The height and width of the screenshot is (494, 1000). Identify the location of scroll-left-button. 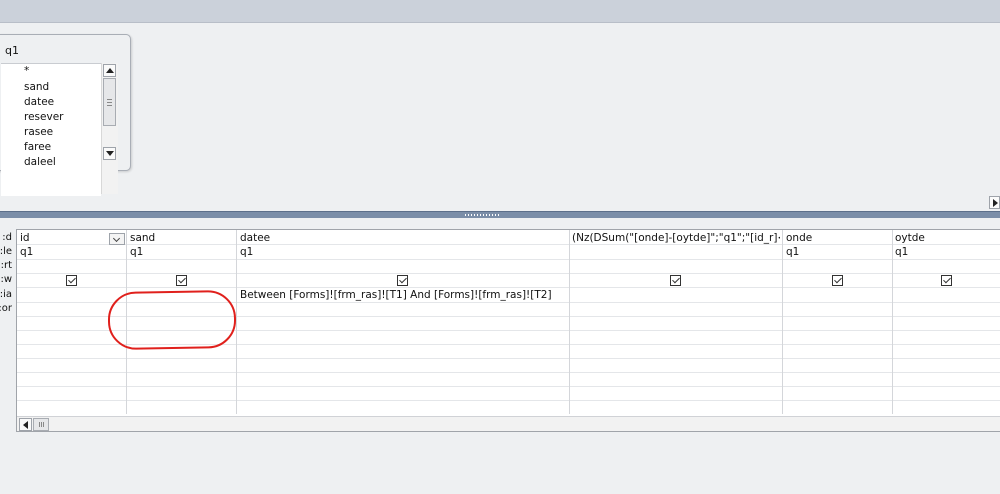
(25, 424).